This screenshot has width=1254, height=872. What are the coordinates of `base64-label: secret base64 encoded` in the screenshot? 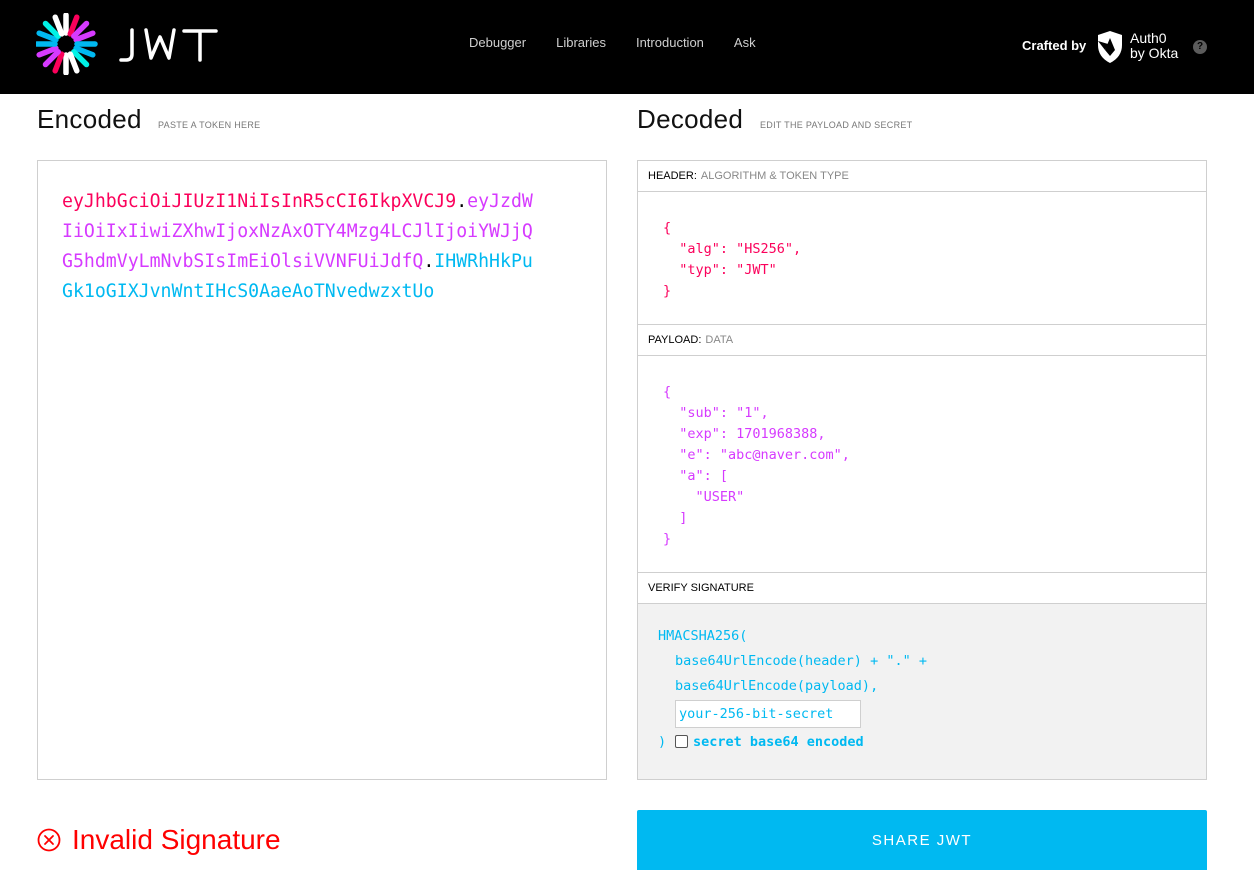 It's located at (778, 742).